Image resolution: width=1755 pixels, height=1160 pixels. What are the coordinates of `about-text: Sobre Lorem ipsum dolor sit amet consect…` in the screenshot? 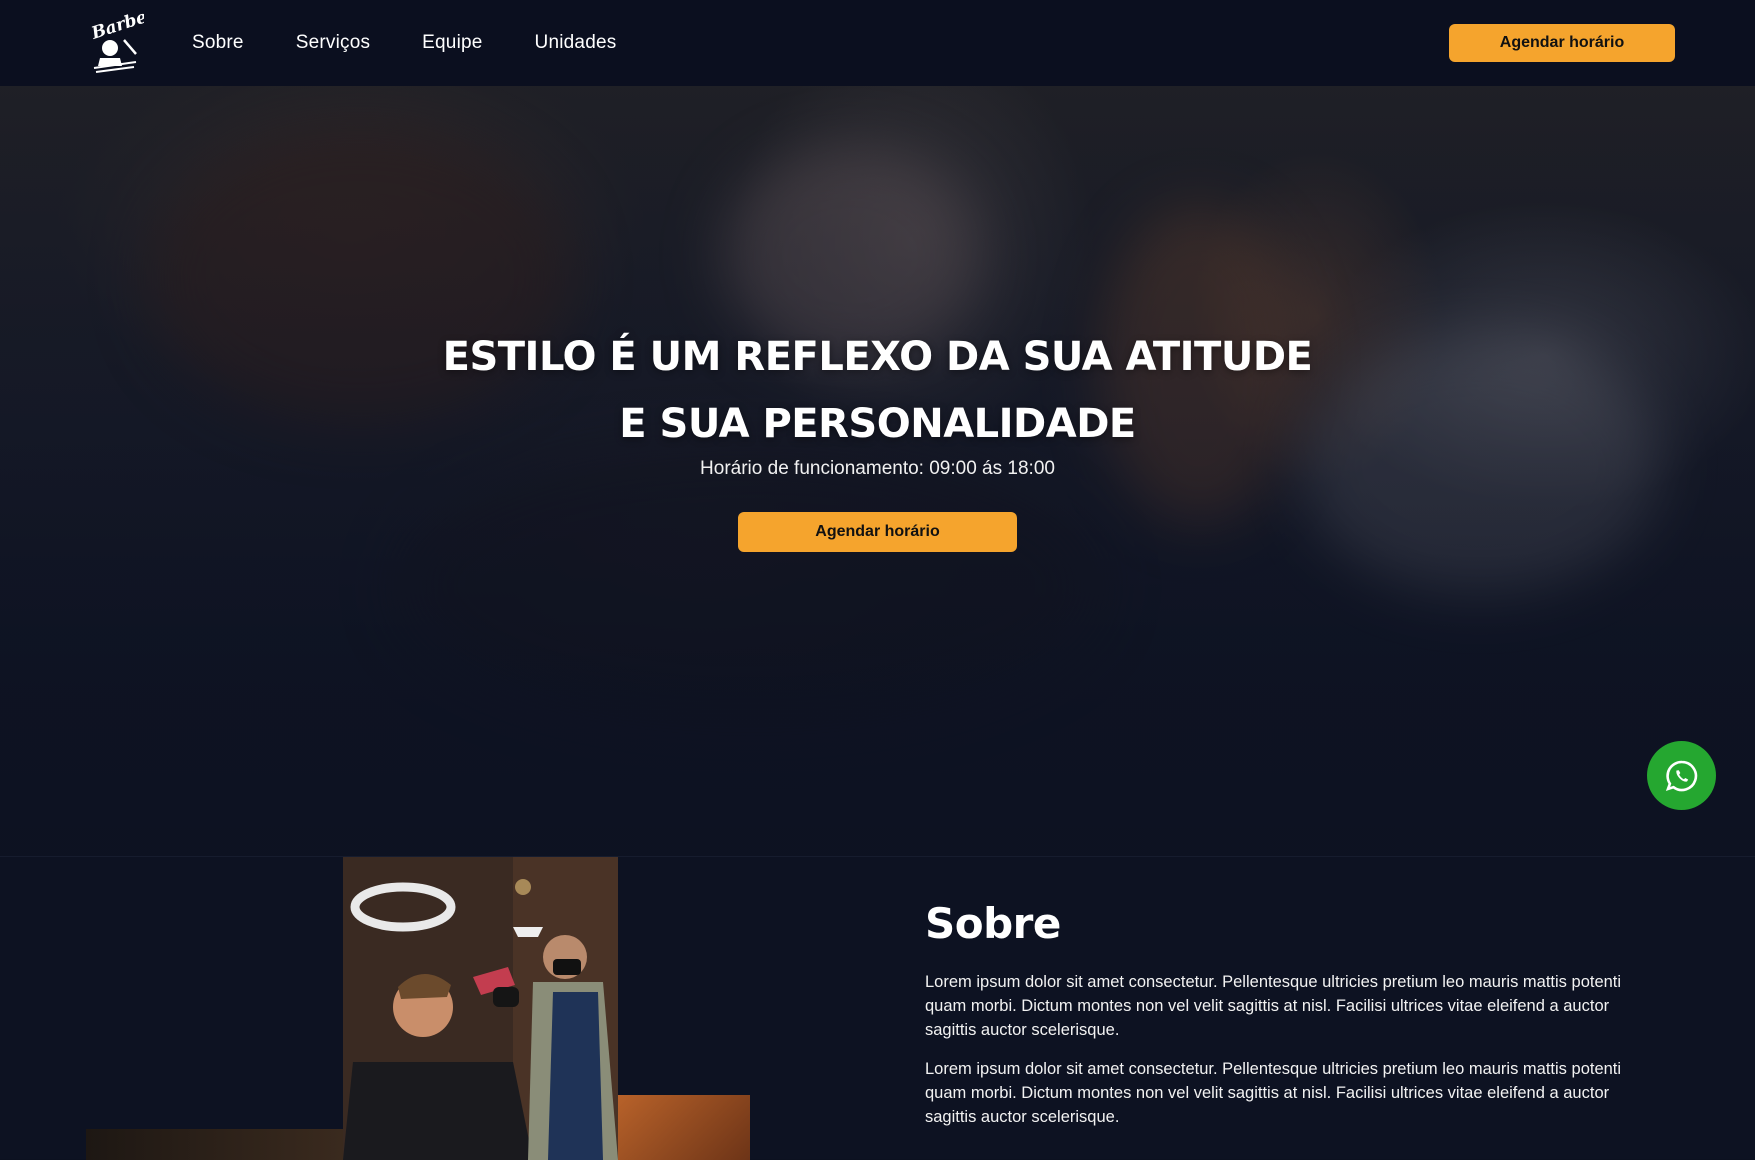 It's located at (1275, 1014).